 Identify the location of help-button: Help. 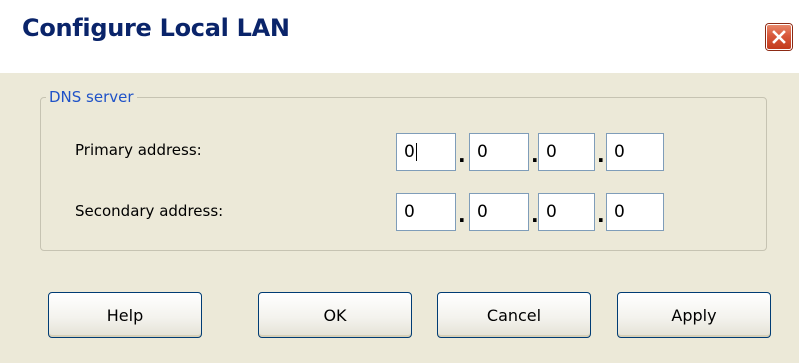
(125, 315).